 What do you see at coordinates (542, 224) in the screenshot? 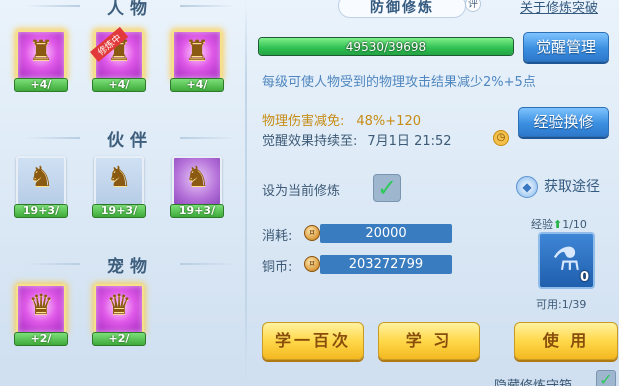
I see `exp-label: 经验` at bounding box center [542, 224].